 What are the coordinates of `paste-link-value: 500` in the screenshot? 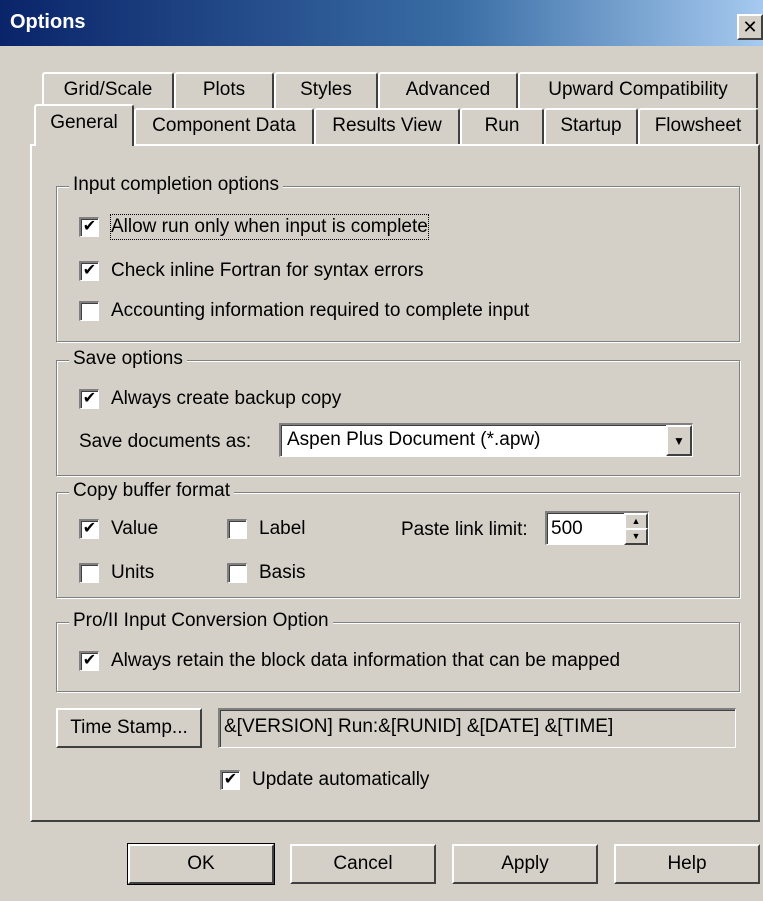 It's located at (567, 528).